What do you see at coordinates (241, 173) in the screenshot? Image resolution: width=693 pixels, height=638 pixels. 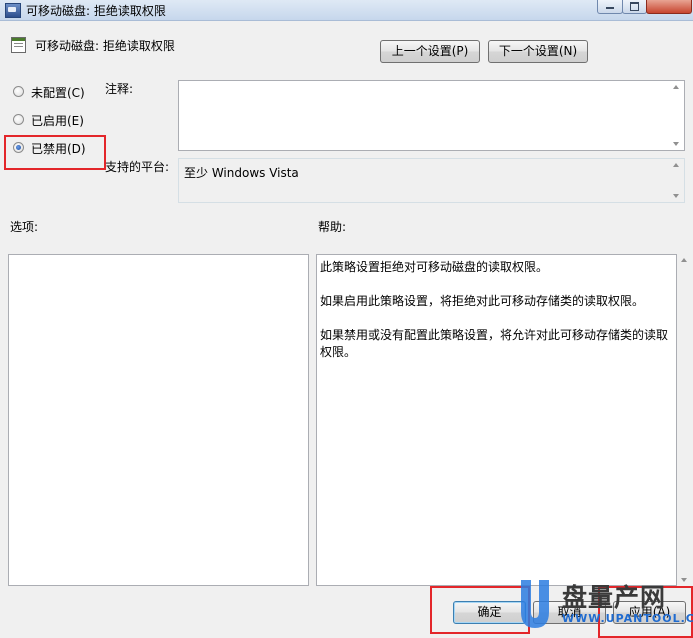 I see `platform-value: 至少 Windows Vista` at bounding box center [241, 173].